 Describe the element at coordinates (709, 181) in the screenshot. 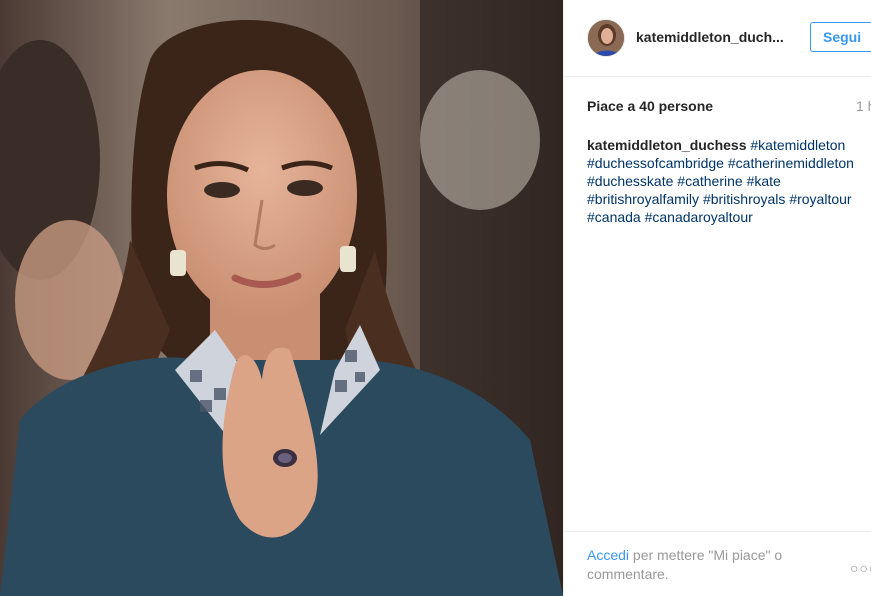

I see `hashtag-link: #catherine` at that location.